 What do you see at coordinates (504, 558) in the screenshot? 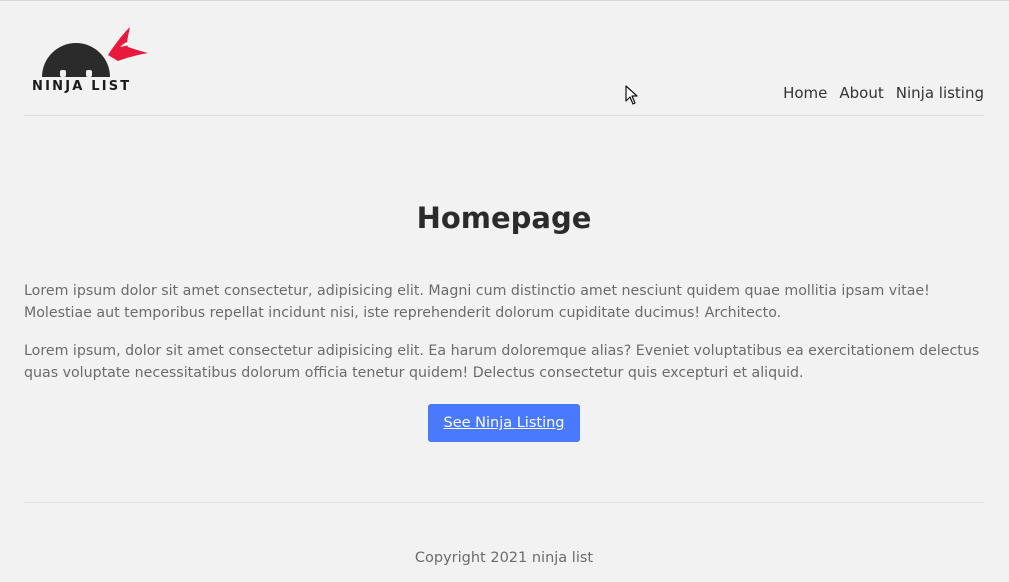
I see `copyright-text: Copyright 2021 ninja list` at bounding box center [504, 558].